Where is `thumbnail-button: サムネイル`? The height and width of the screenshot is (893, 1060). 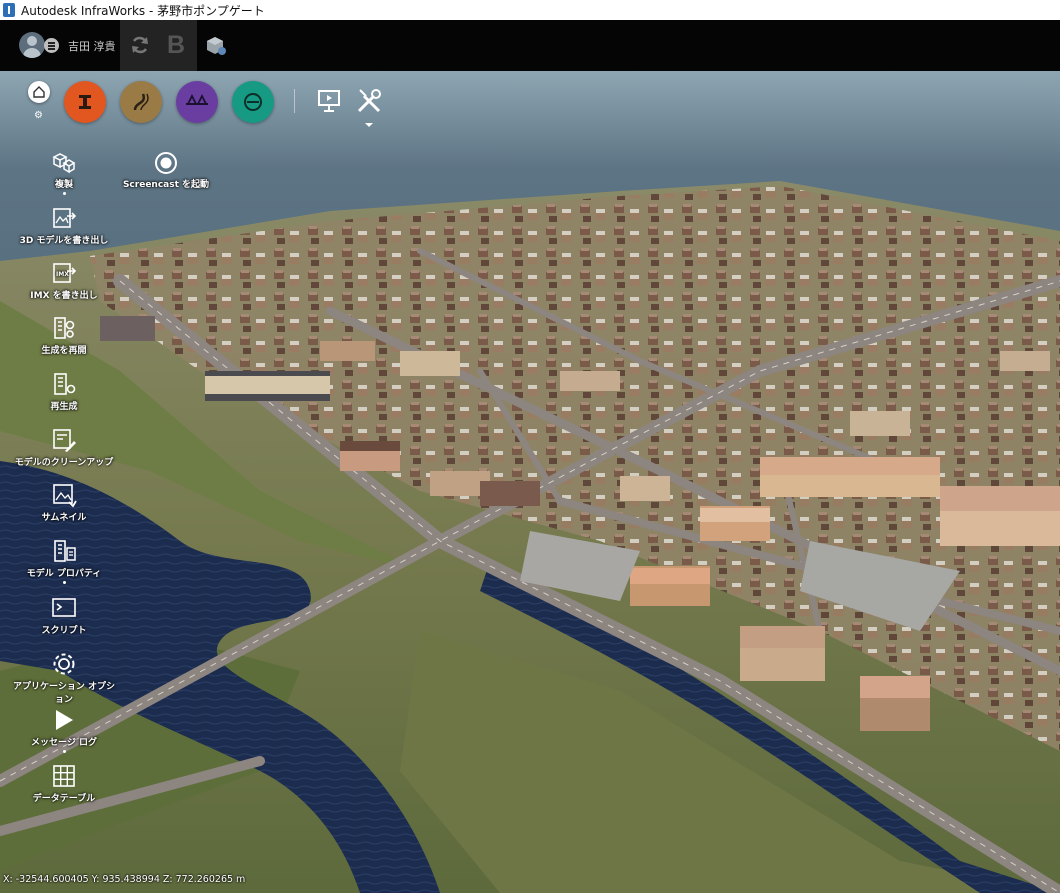
thumbnail-button: サムネイル is located at coordinates (64, 502).